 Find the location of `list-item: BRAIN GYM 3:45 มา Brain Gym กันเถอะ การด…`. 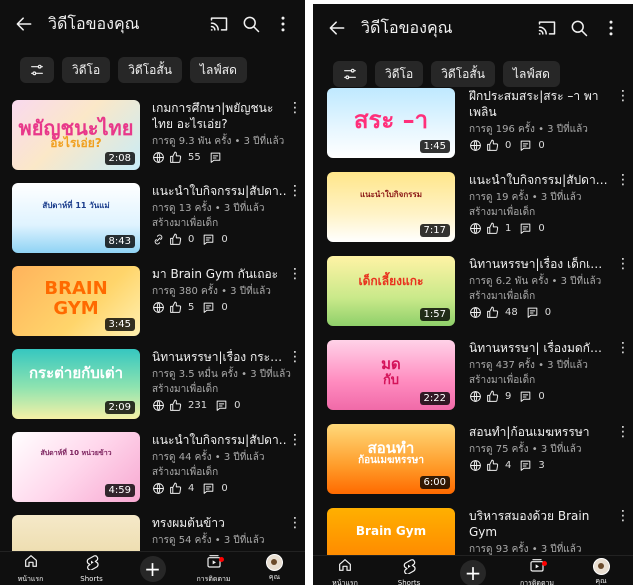

list-item: BRAIN GYM 3:45 มา Brain Gym กันเถอะ การด… is located at coordinates (152, 302).